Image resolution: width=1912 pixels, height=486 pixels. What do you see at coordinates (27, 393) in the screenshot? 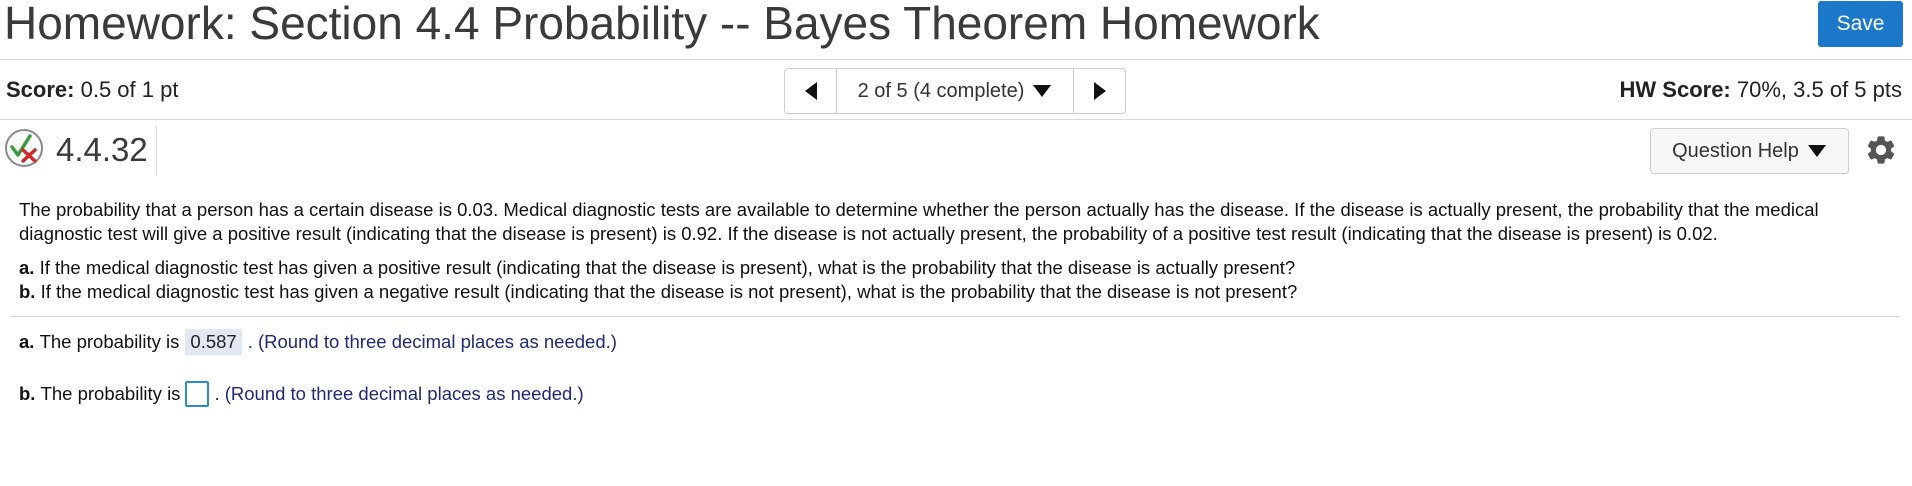
I see `answer-letter: b.` at bounding box center [27, 393].